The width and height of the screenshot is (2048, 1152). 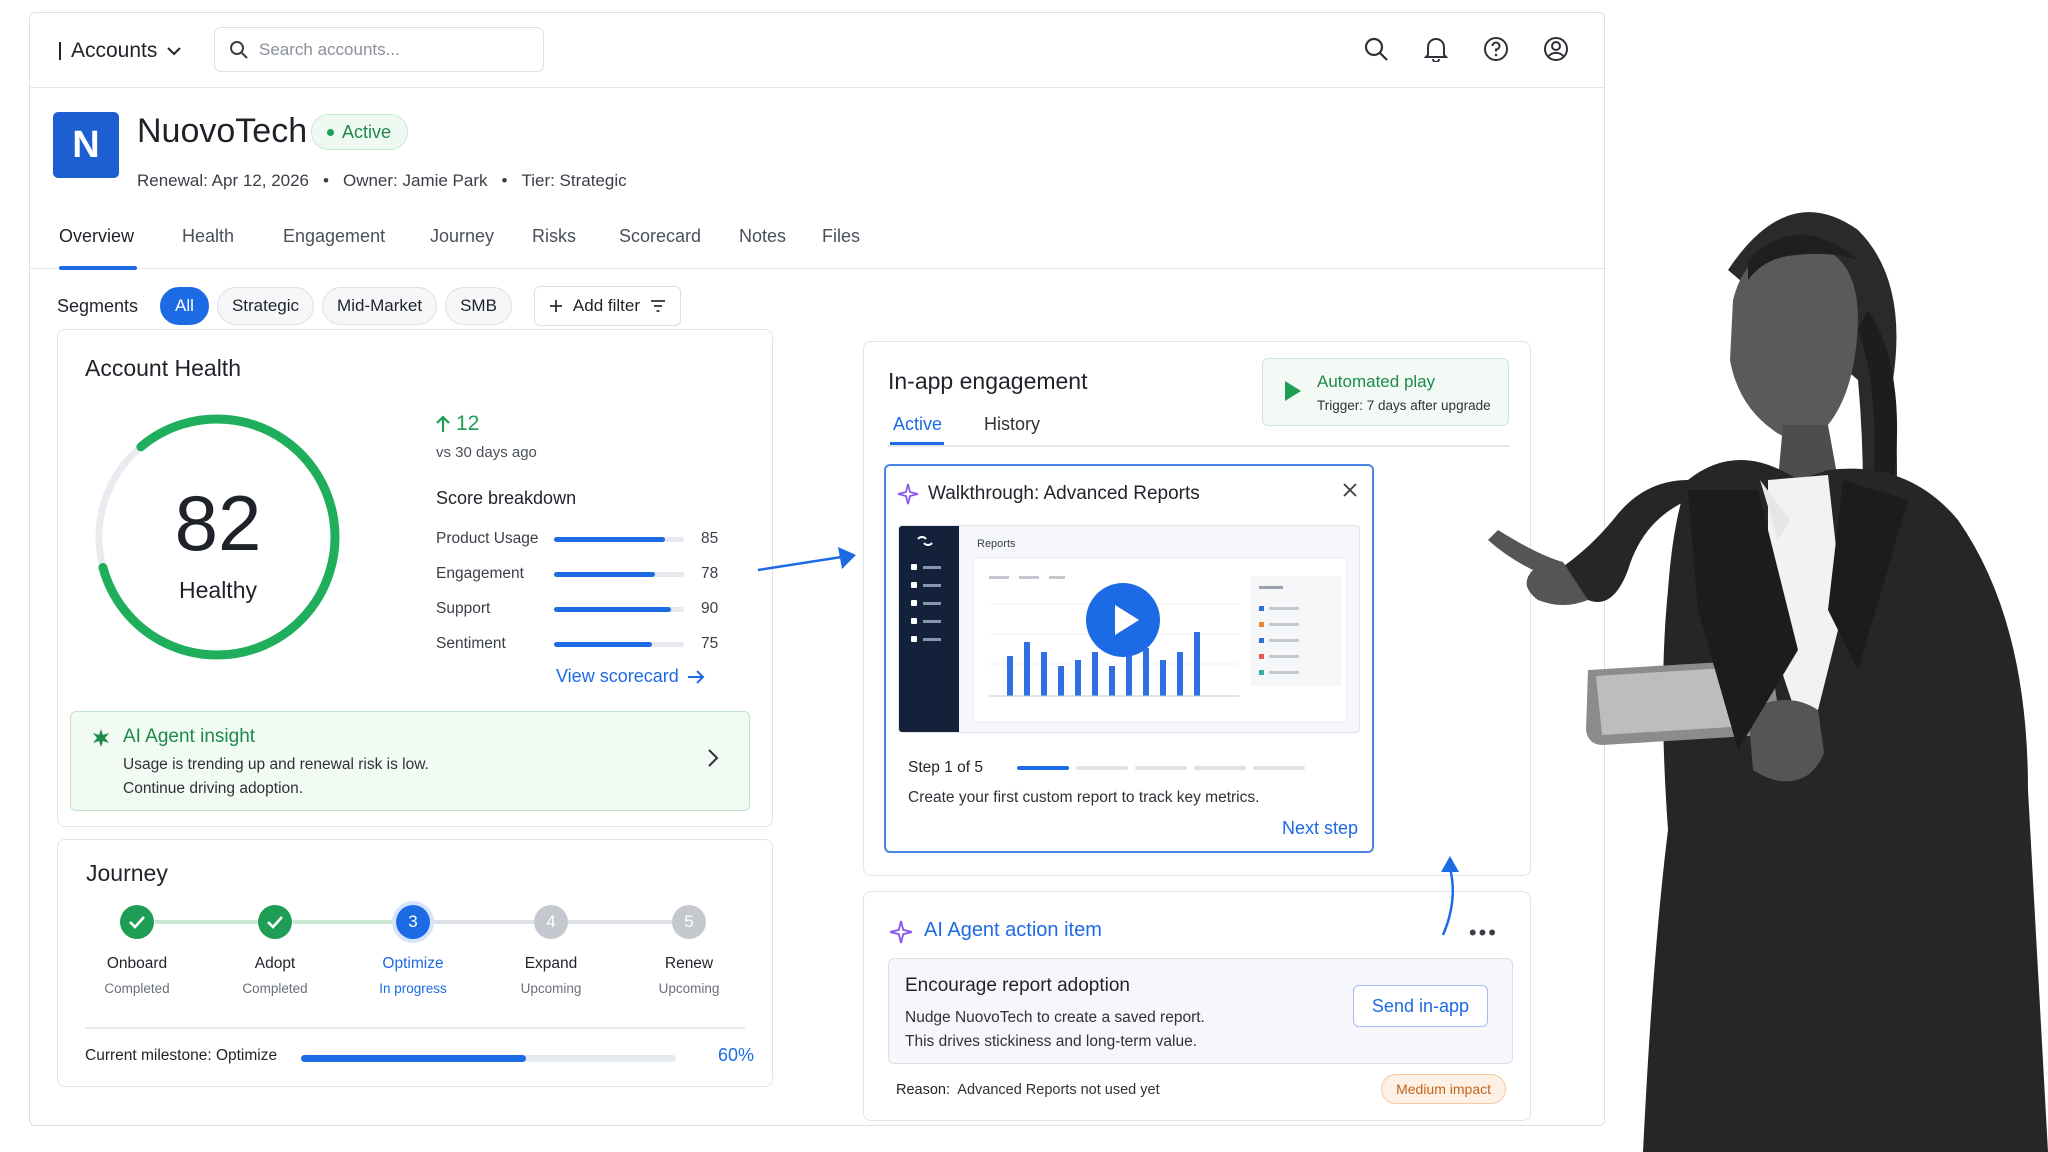 What do you see at coordinates (1012, 424) in the screenshot?
I see `tab-history: History` at bounding box center [1012, 424].